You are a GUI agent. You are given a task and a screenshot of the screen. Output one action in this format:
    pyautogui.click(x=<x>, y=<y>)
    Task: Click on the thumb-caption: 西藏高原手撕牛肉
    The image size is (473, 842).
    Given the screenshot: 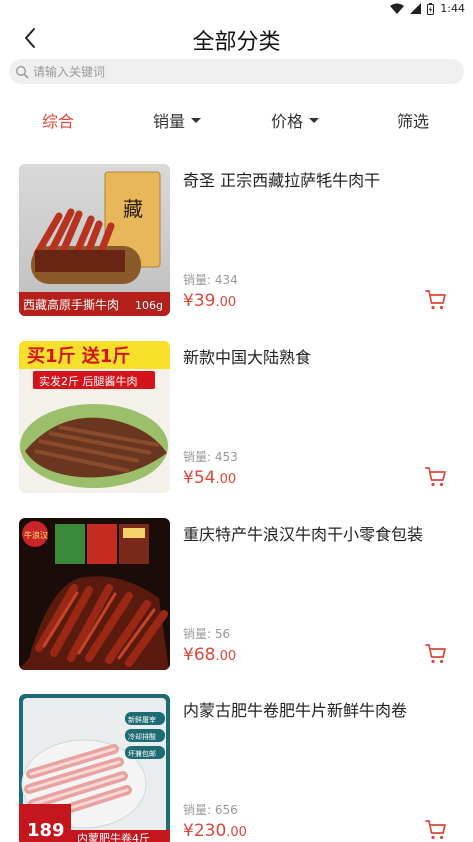 What is the action you would take?
    pyautogui.click(x=71, y=304)
    